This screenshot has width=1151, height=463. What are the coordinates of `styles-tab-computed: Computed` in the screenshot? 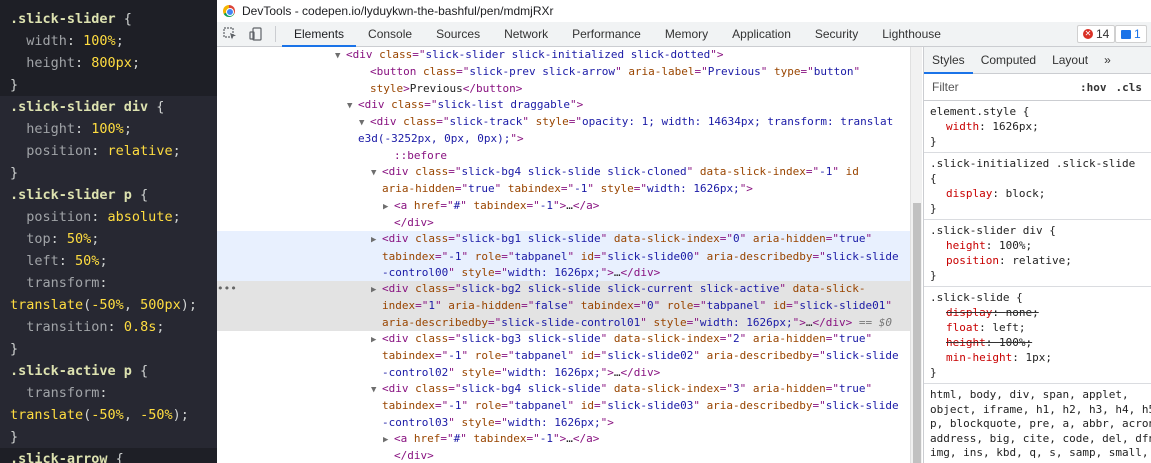 It's located at (1008, 60).